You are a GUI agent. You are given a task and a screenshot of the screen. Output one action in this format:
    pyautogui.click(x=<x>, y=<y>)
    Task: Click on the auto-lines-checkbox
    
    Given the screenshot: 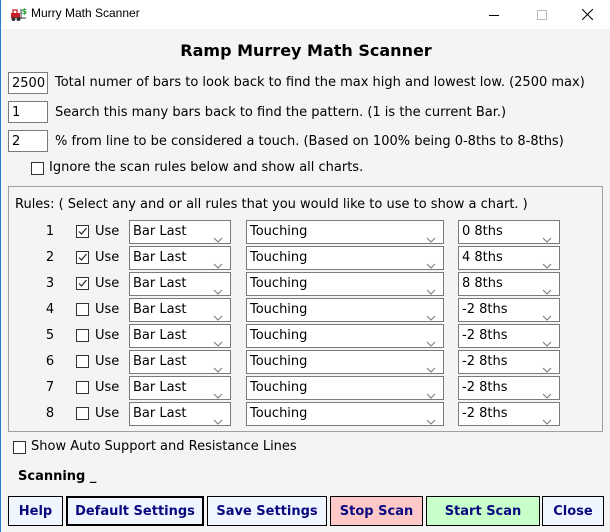 What is the action you would take?
    pyautogui.click(x=19, y=447)
    